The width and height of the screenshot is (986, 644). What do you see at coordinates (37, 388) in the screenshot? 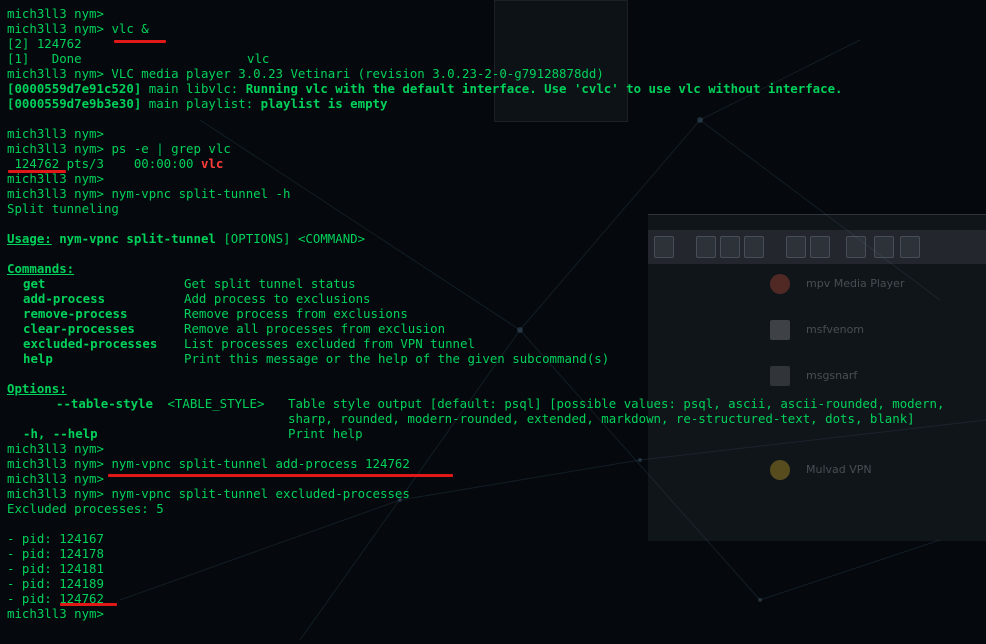
I see `terminal-line: Options:` at bounding box center [37, 388].